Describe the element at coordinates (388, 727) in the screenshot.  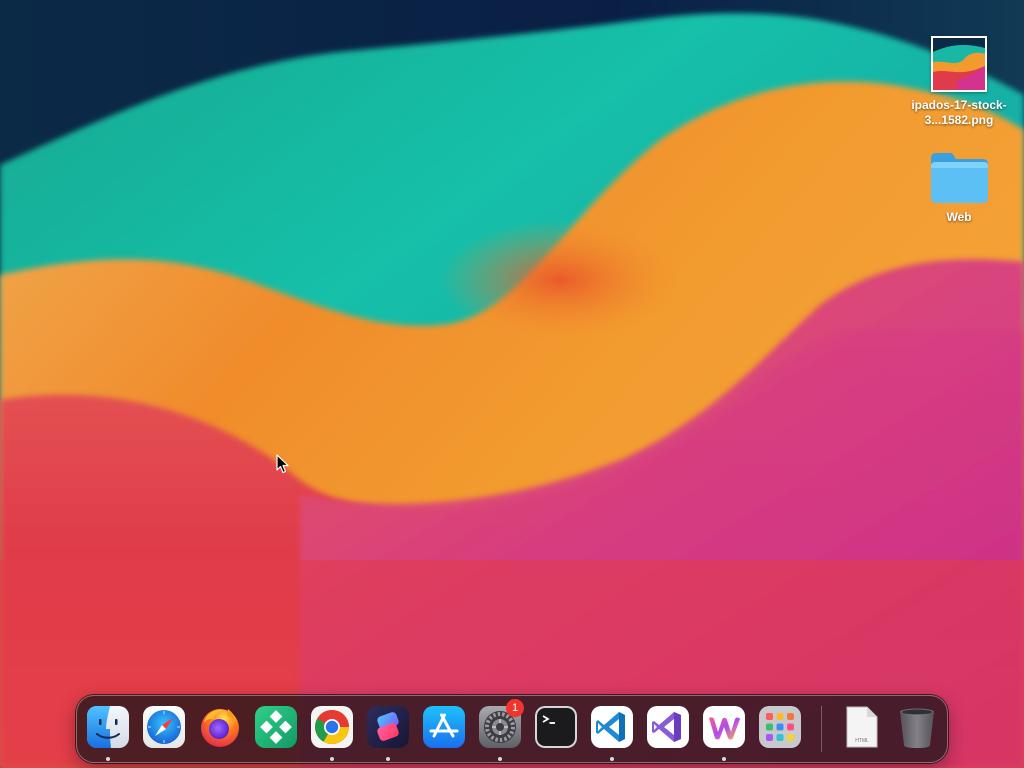
I see `shortcuts-icon` at that location.